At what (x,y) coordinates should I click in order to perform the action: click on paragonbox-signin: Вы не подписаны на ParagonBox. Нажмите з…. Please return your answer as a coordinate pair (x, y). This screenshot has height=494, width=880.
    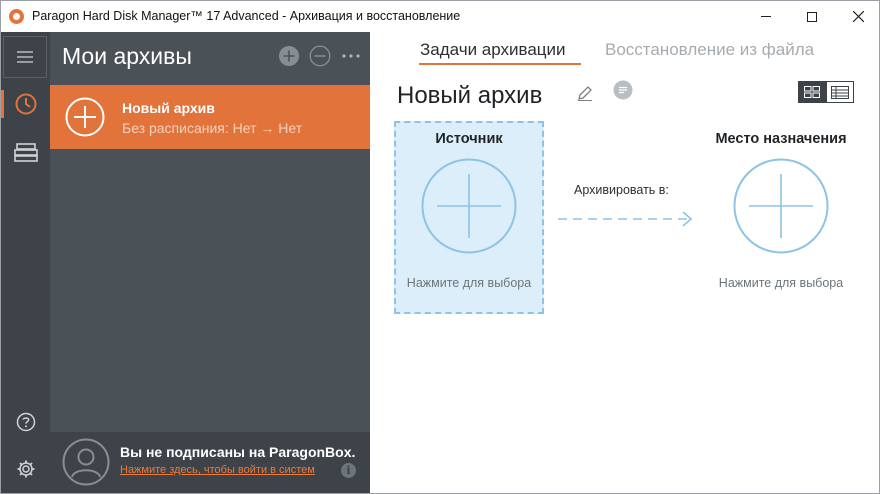
    Looking at the image, I should click on (210, 462).